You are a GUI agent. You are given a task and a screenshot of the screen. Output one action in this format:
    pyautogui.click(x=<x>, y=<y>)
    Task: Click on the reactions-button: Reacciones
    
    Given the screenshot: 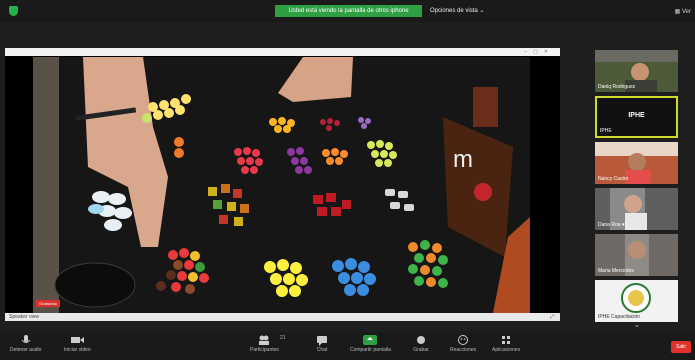 What is the action you would take?
    pyautogui.click(x=463, y=343)
    